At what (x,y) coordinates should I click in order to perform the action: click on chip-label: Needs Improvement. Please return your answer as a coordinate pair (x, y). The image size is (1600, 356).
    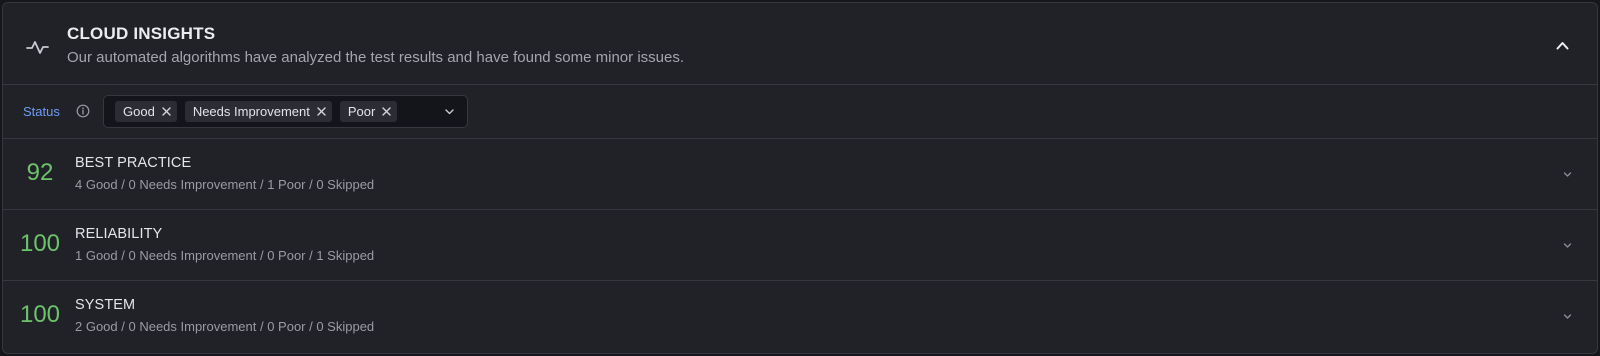
    Looking at the image, I should click on (251, 111).